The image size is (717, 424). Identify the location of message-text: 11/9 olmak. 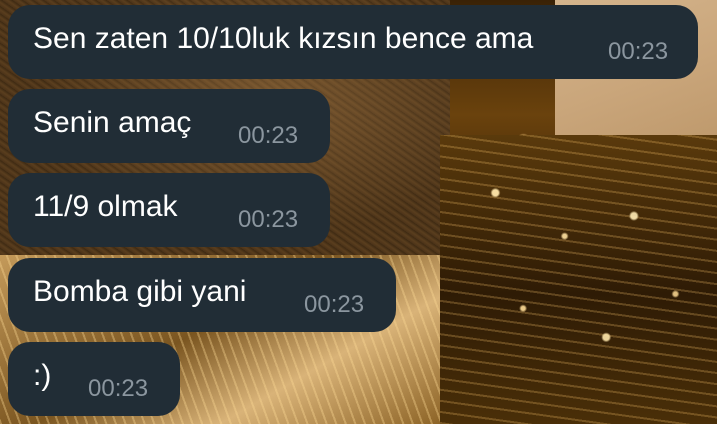
(105, 206).